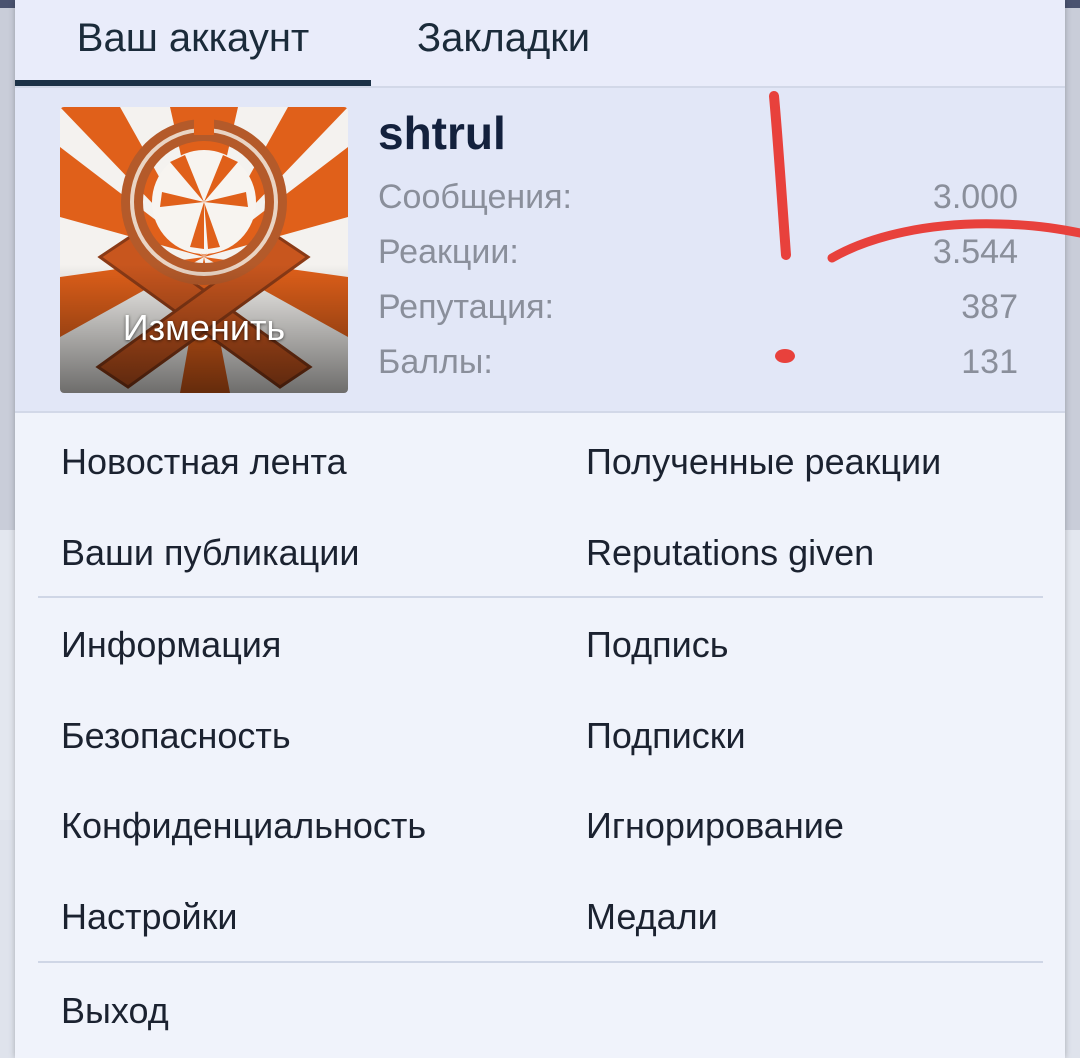  I want to click on stat-reactions: Реакции: 3.544, so click(698, 254).